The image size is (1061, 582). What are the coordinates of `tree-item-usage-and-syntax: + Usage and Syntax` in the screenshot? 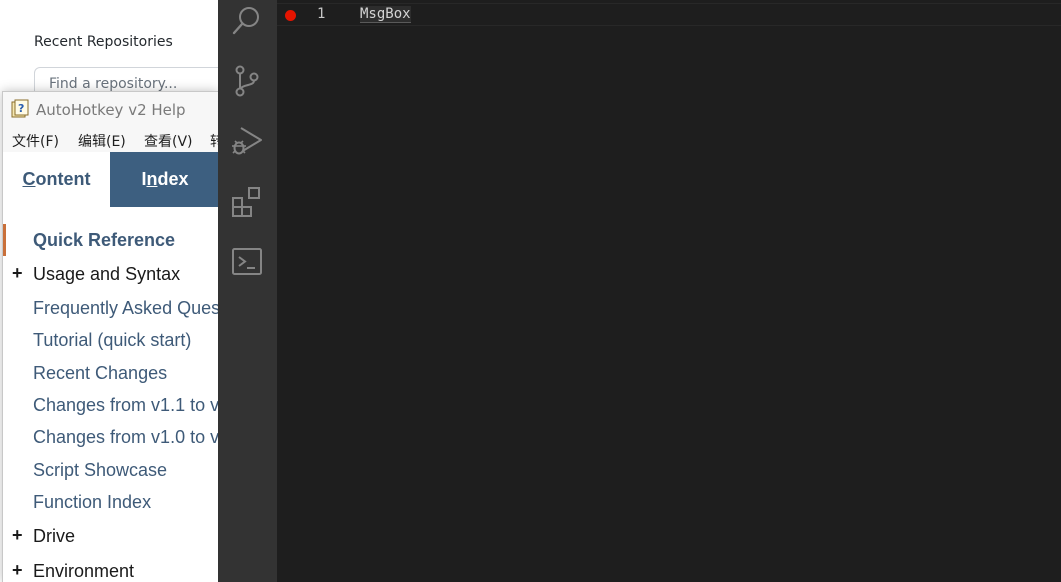 It's located at (110, 274).